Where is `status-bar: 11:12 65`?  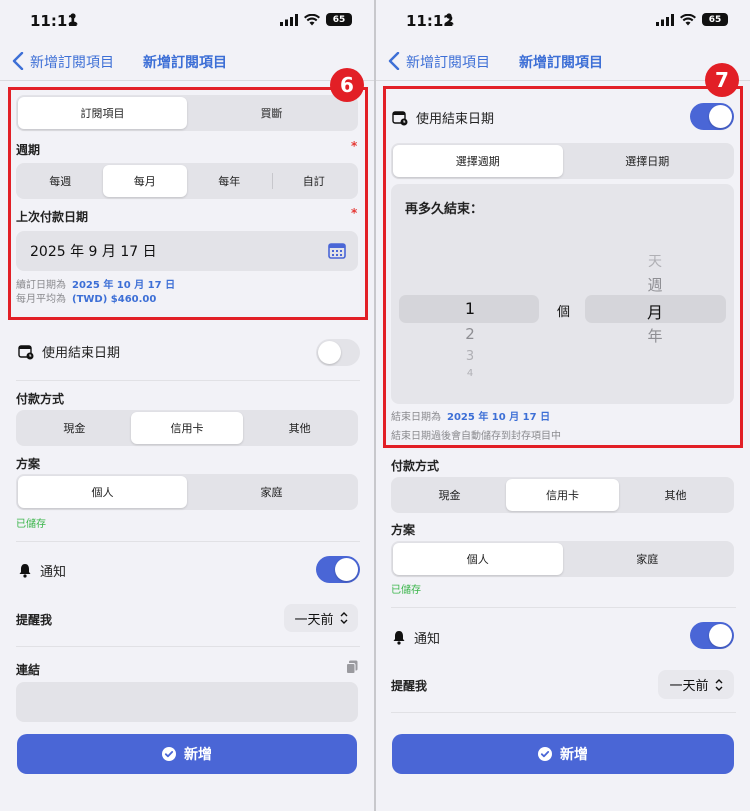 status-bar: 11:12 65 is located at coordinates (563, 20).